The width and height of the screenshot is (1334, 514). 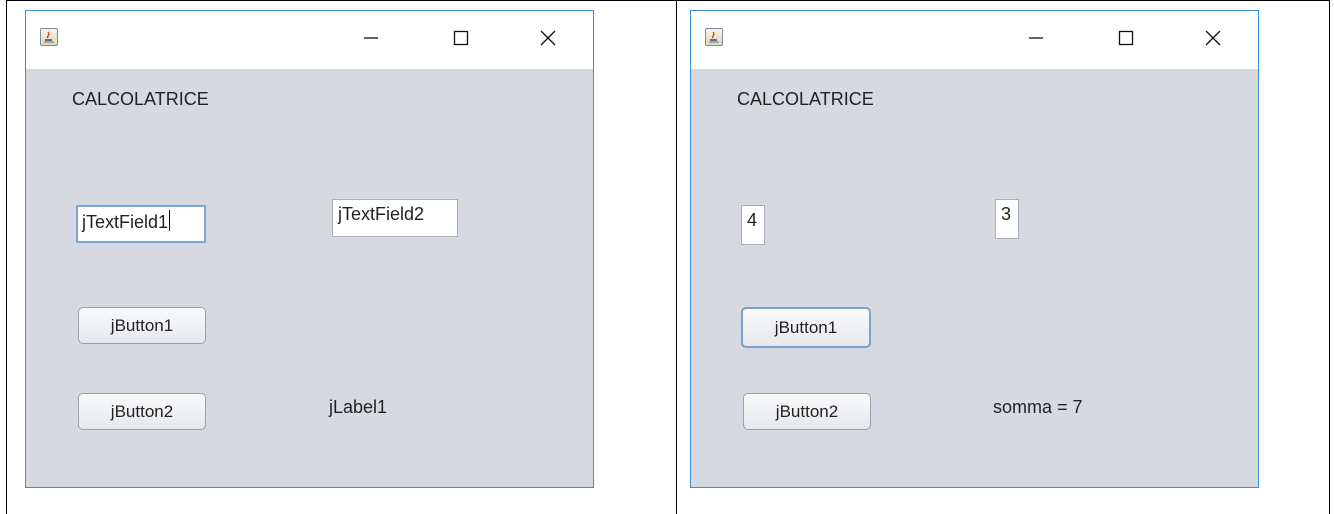 I want to click on text-field-2: jTextField2, so click(x=395, y=218).